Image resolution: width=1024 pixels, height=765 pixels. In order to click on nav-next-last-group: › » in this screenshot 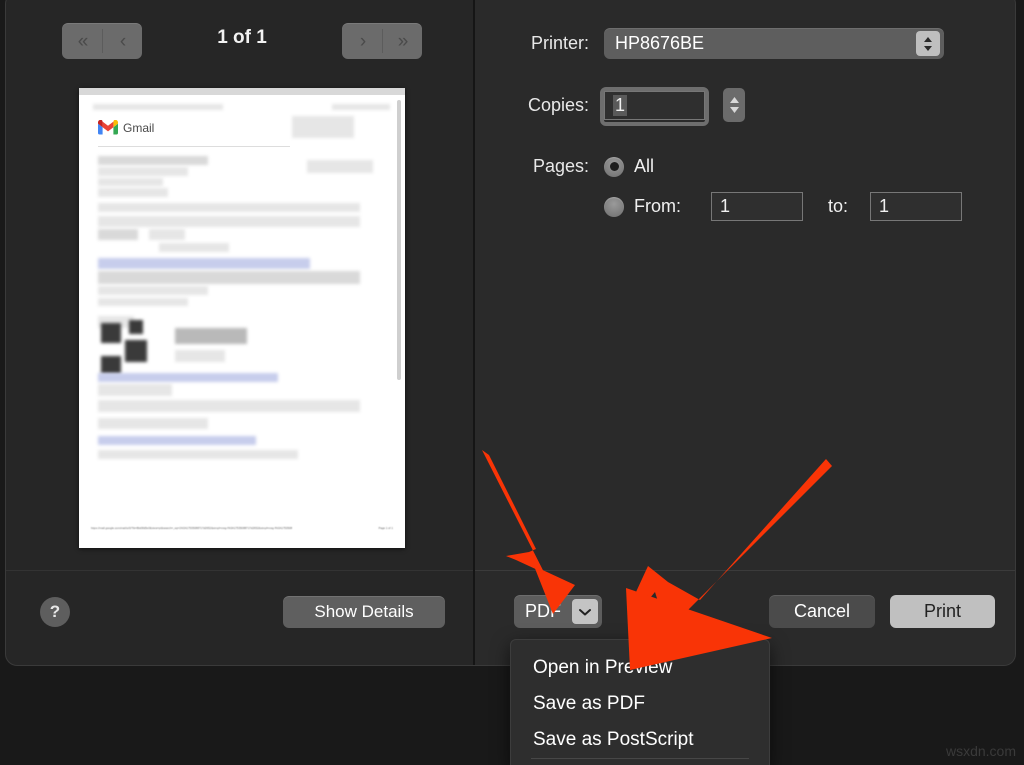, I will do `click(382, 41)`.